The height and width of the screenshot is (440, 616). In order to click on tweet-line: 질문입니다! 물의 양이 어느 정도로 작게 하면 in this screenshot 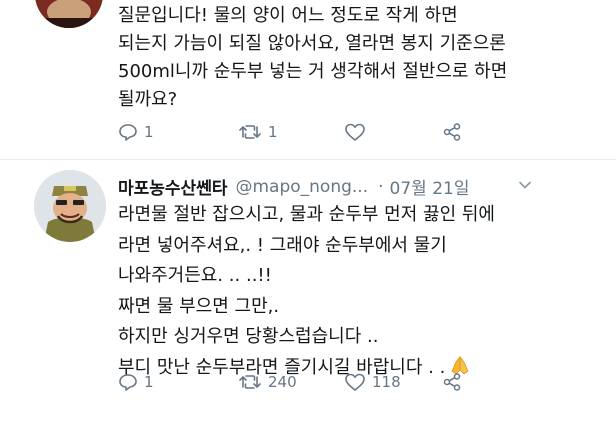, I will do `click(288, 15)`.